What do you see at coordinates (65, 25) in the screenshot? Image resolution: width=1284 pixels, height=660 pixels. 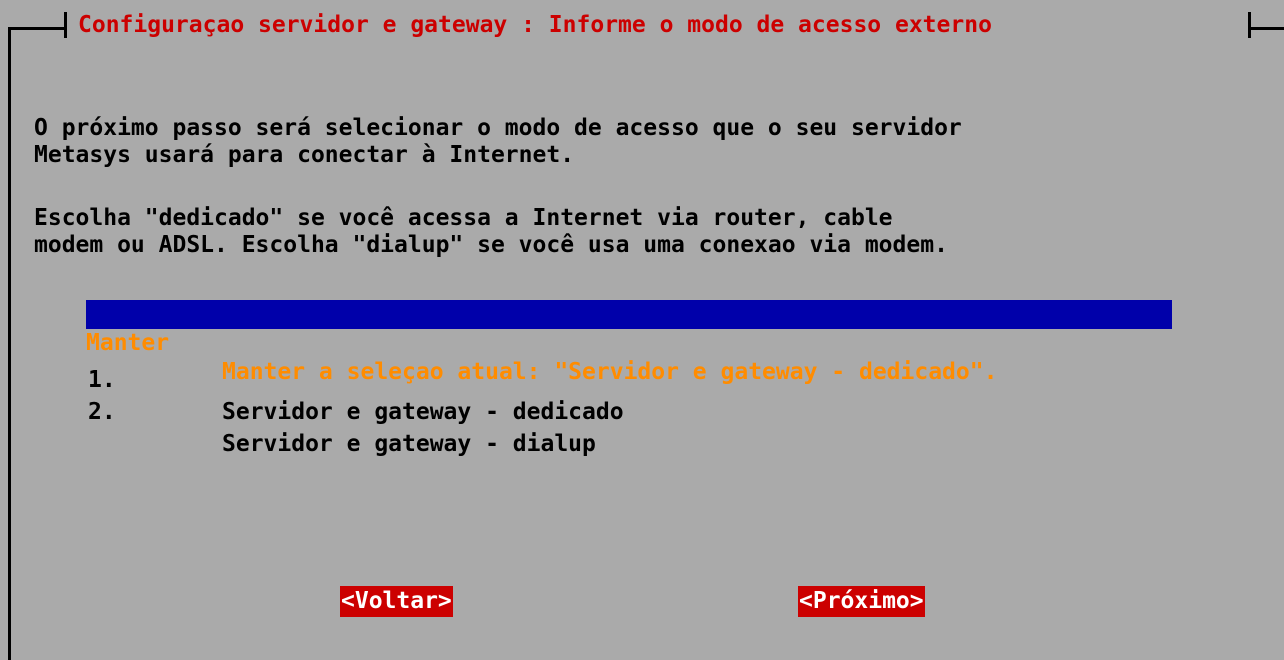 I see `frame-title-tick-left` at bounding box center [65, 25].